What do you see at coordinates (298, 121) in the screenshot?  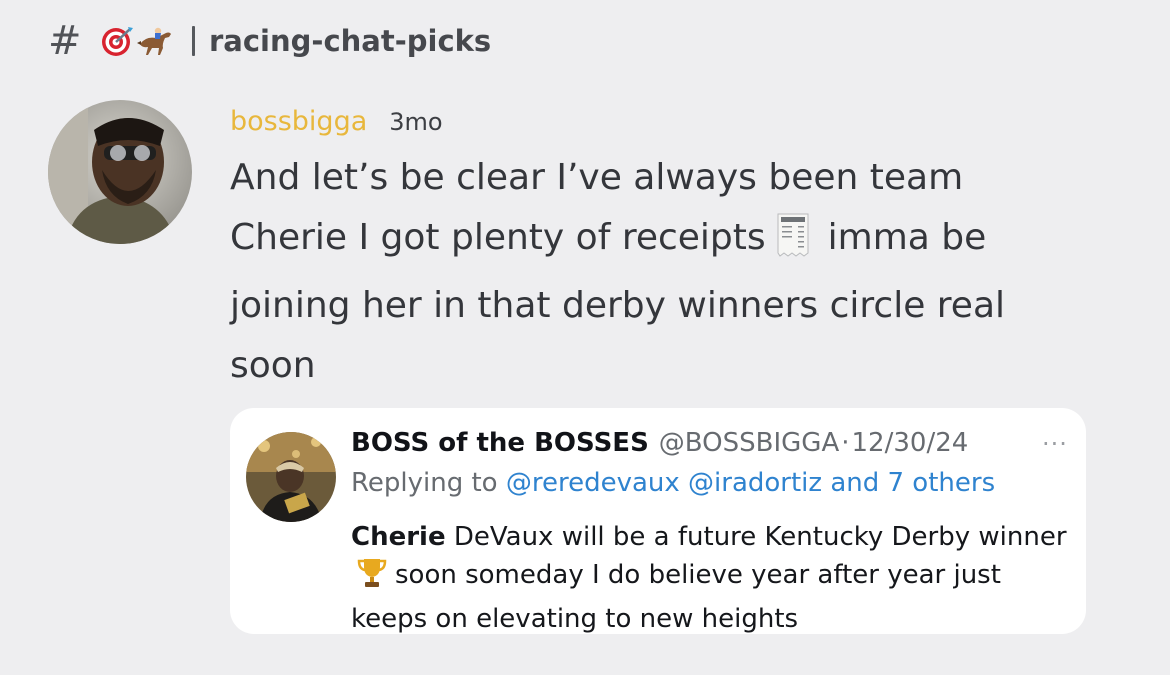 I see `username: bossbigga` at bounding box center [298, 121].